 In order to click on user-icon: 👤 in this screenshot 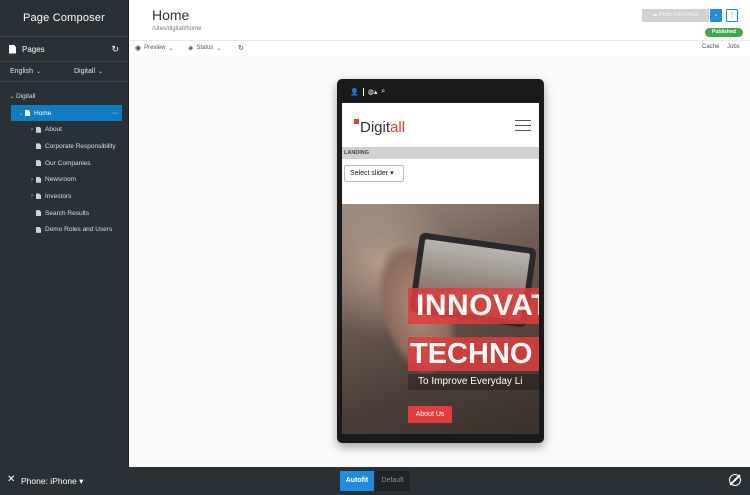, I will do `click(354, 92)`.